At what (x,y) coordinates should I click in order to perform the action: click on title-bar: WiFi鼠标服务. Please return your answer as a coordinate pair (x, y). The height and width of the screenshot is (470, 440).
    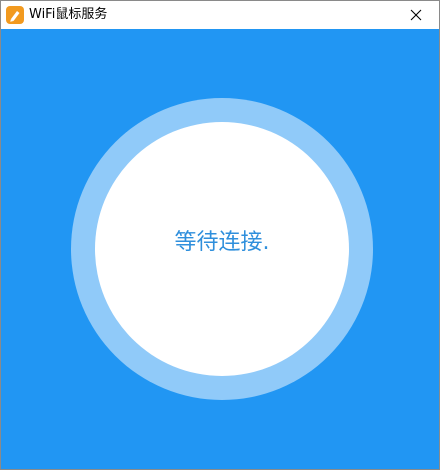
    Looking at the image, I should click on (220, 15).